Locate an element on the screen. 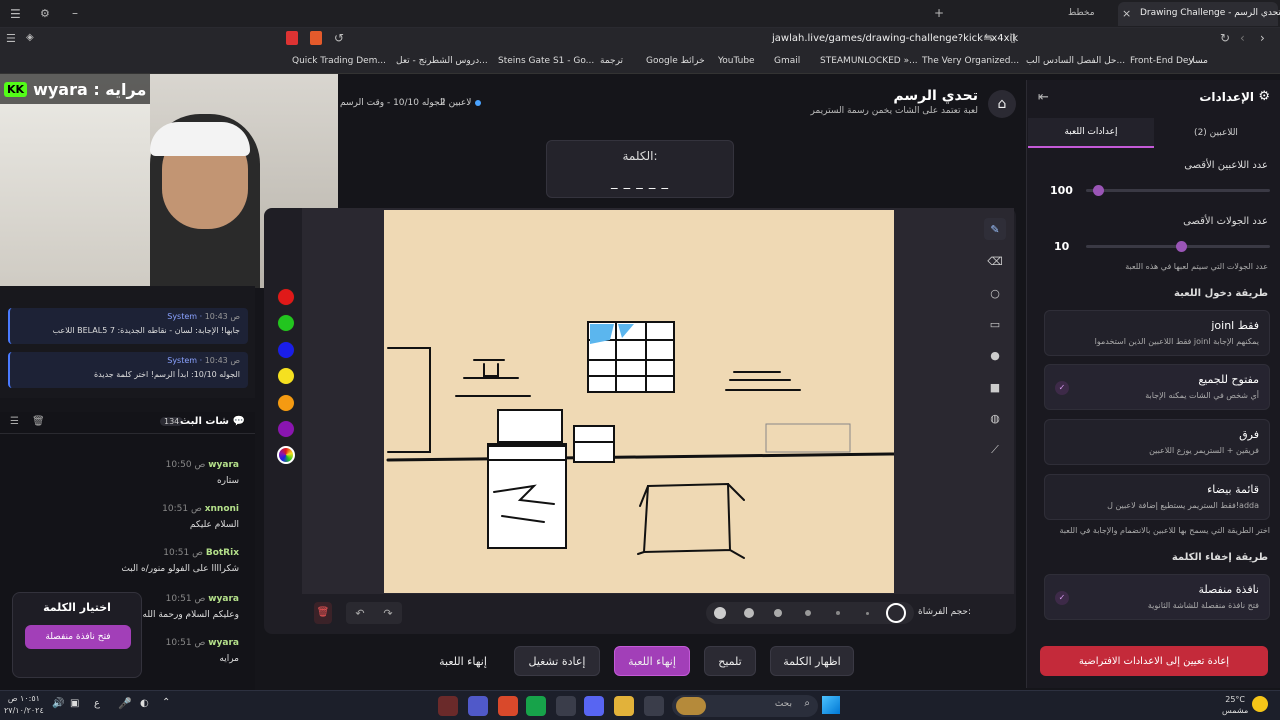 The height and width of the screenshot is (720, 1280). browser-settings-icon: ⚙ is located at coordinates (45, 13).